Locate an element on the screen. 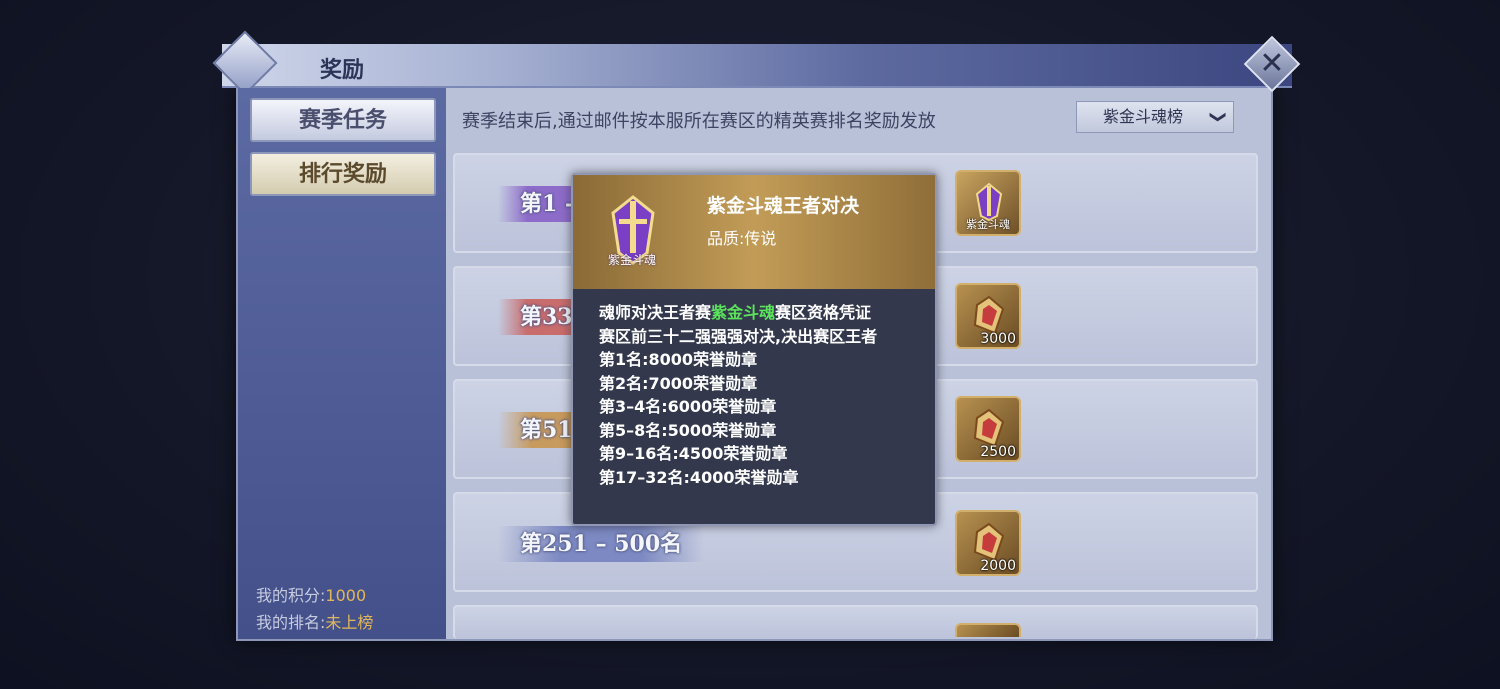  my-rank: 我的排名:未上榜 is located at coordinates (314, 621).